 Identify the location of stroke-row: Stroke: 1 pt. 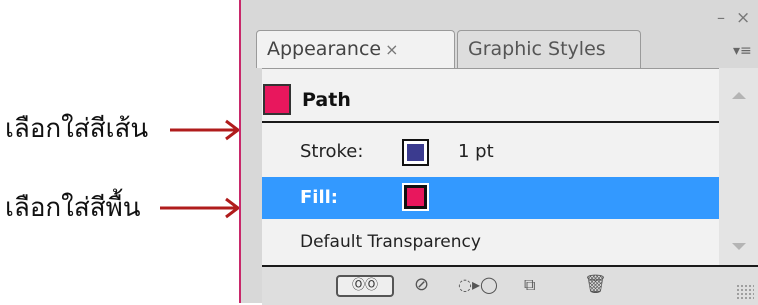
(500, 153).